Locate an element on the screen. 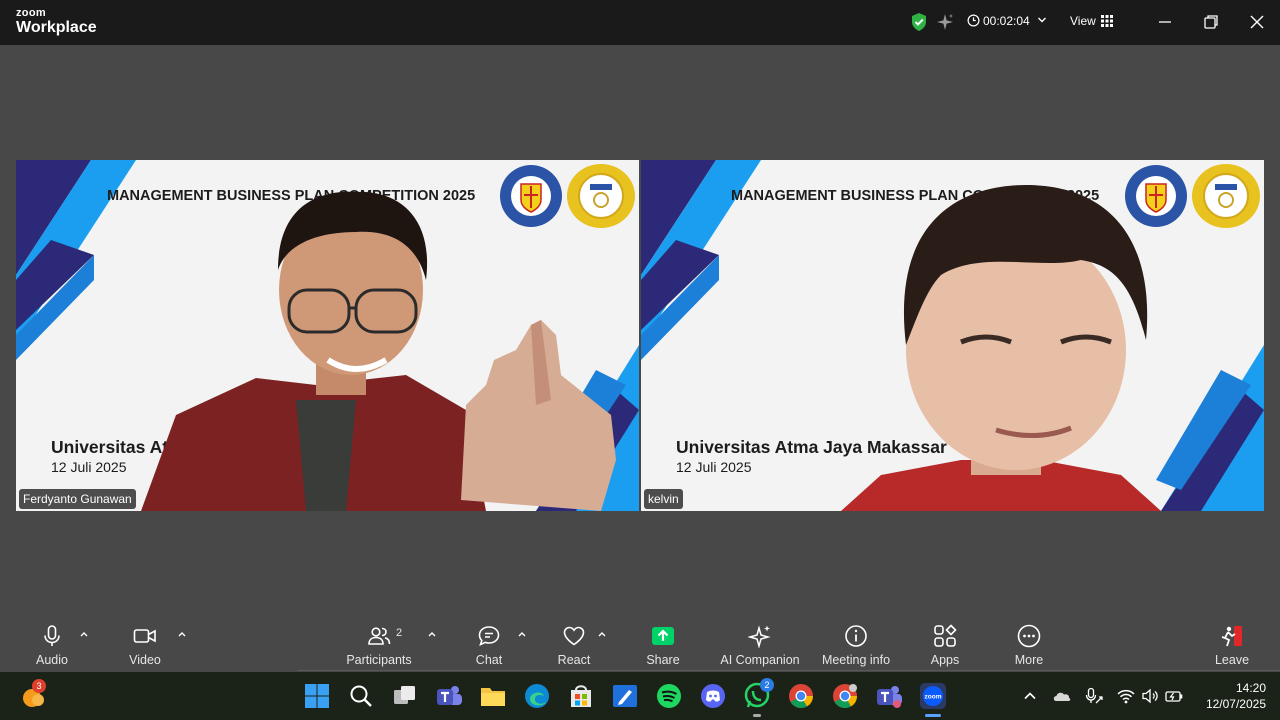  chrome-icon is located at coordinates (801, 696).